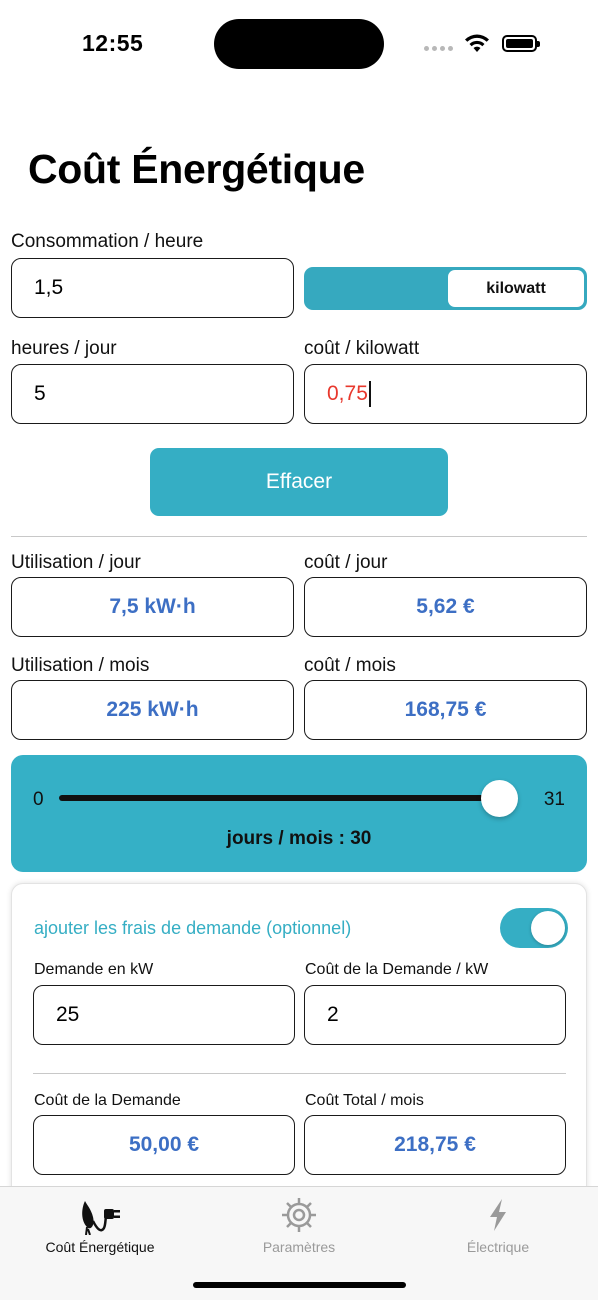 Image resolution: width=598 pixels, height=1300 pixels. I want to click on tab-settings: Paramètres, so click(299, 1225).